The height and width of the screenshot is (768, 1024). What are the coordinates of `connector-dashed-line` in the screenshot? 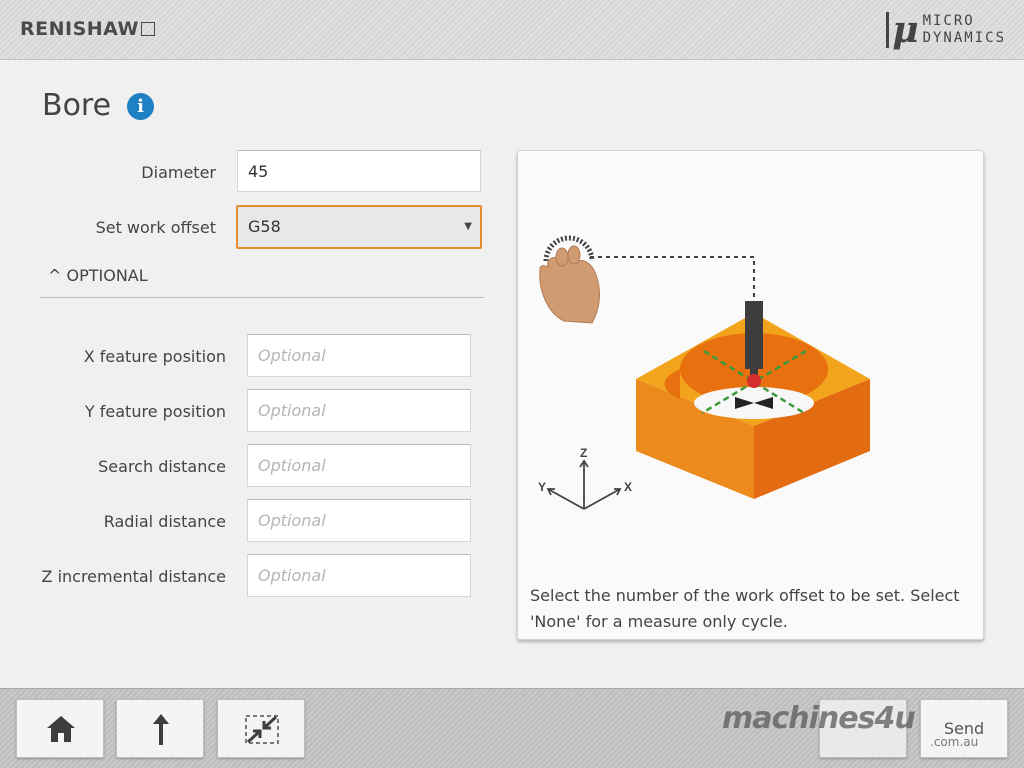 It's located at (672, 278).